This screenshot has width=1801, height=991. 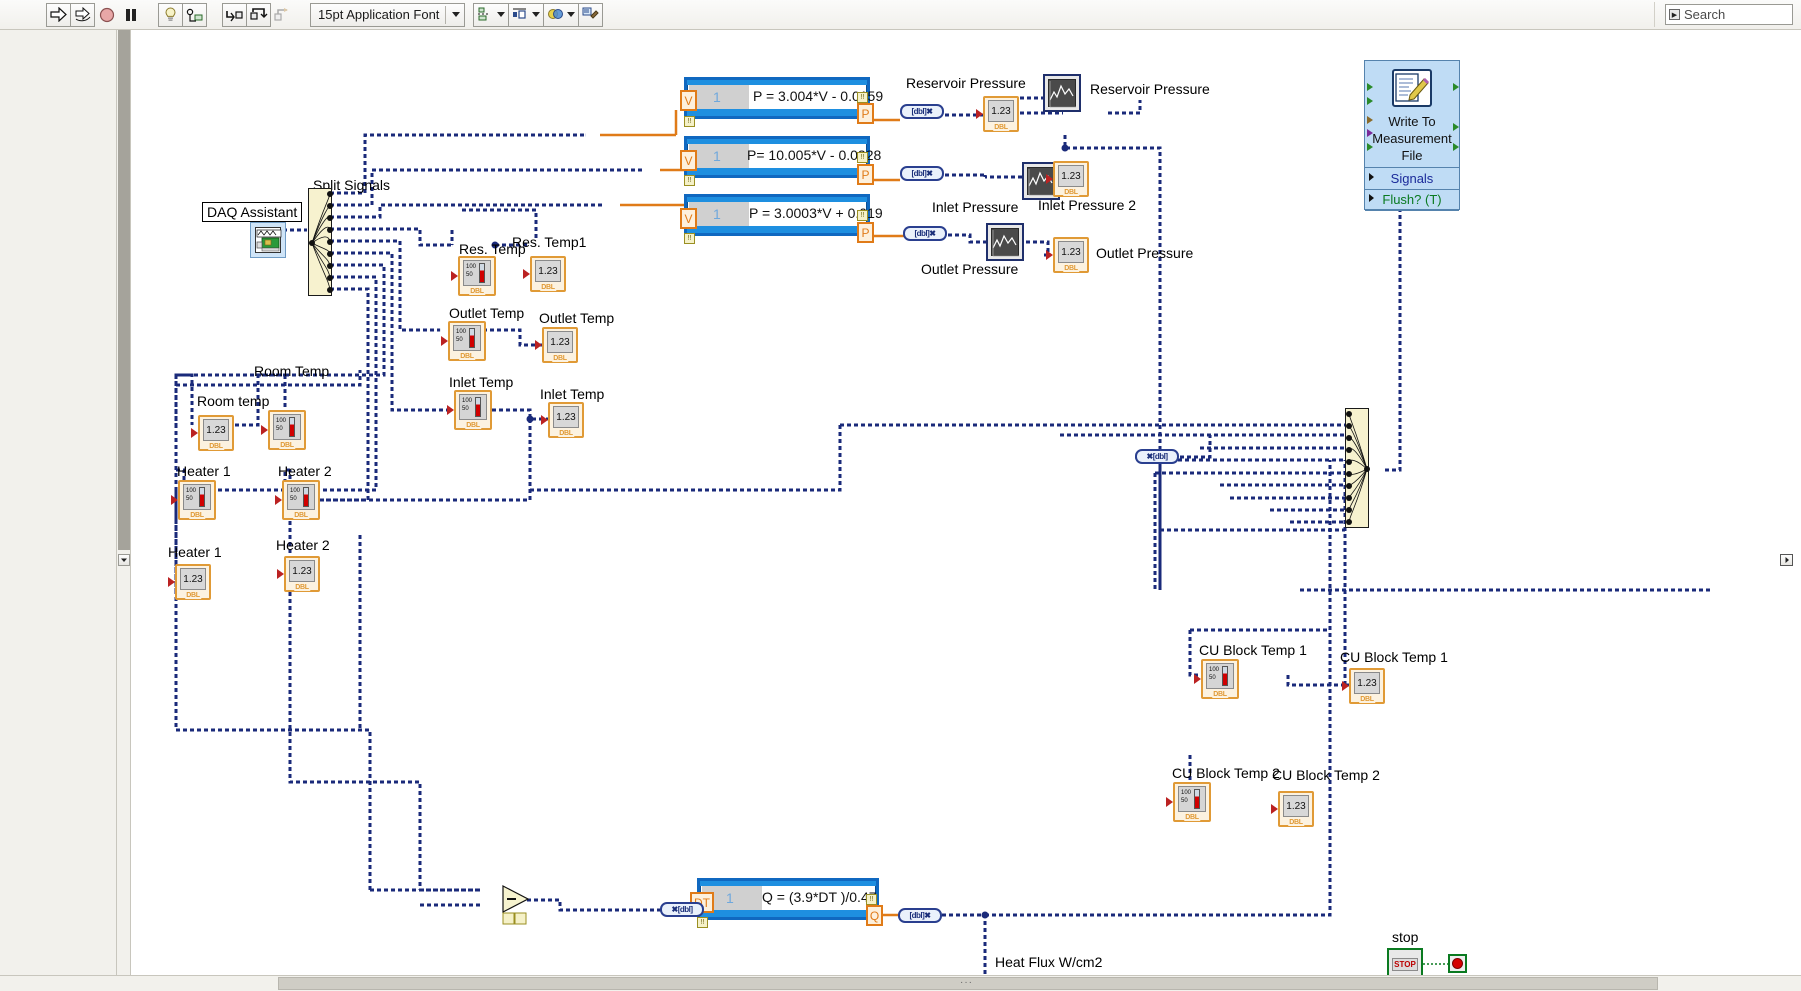 I want to click on formula-node-outlet-pressure: 1 P = 3.0003*V + 0.019, so click(x=783, y=215).